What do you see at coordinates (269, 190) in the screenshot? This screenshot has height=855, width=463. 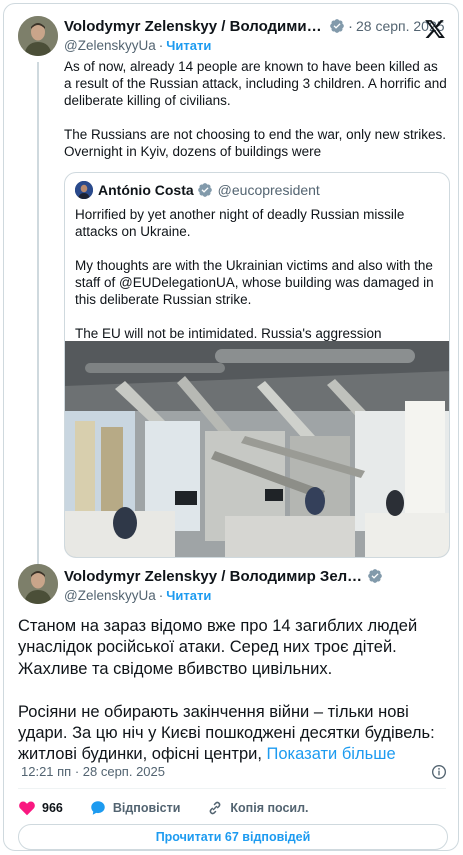 I see `quoted-author-handle: @eucopresident` at bounding box center [269, 190].